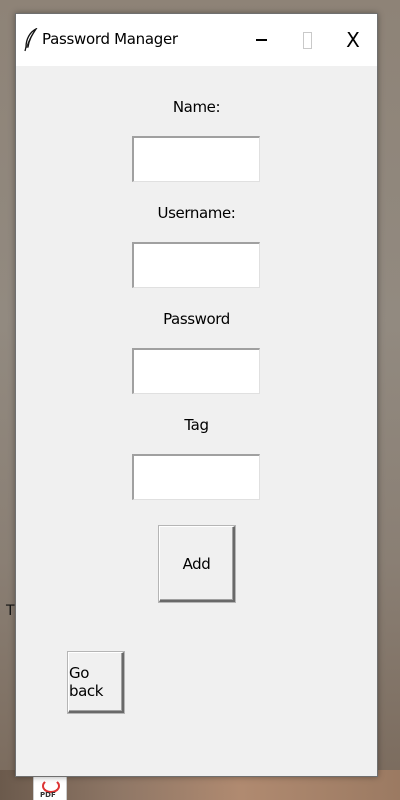  What do you see at coordinates (196, 371) in the screenshot?
I see `password-field` at bounding box center [196, 371].